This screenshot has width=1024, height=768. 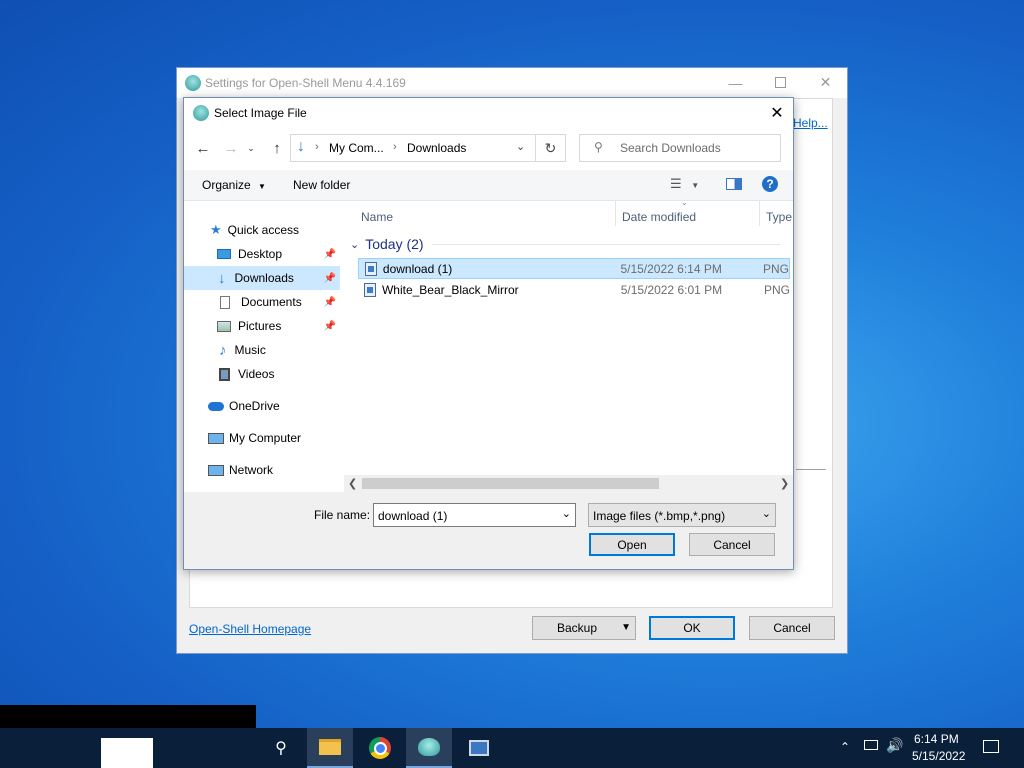 What do you see at coordinates (301, 146) in the screenshot?
I see `downloads-folder-icon: ↓` at bounding box center [301, 146].